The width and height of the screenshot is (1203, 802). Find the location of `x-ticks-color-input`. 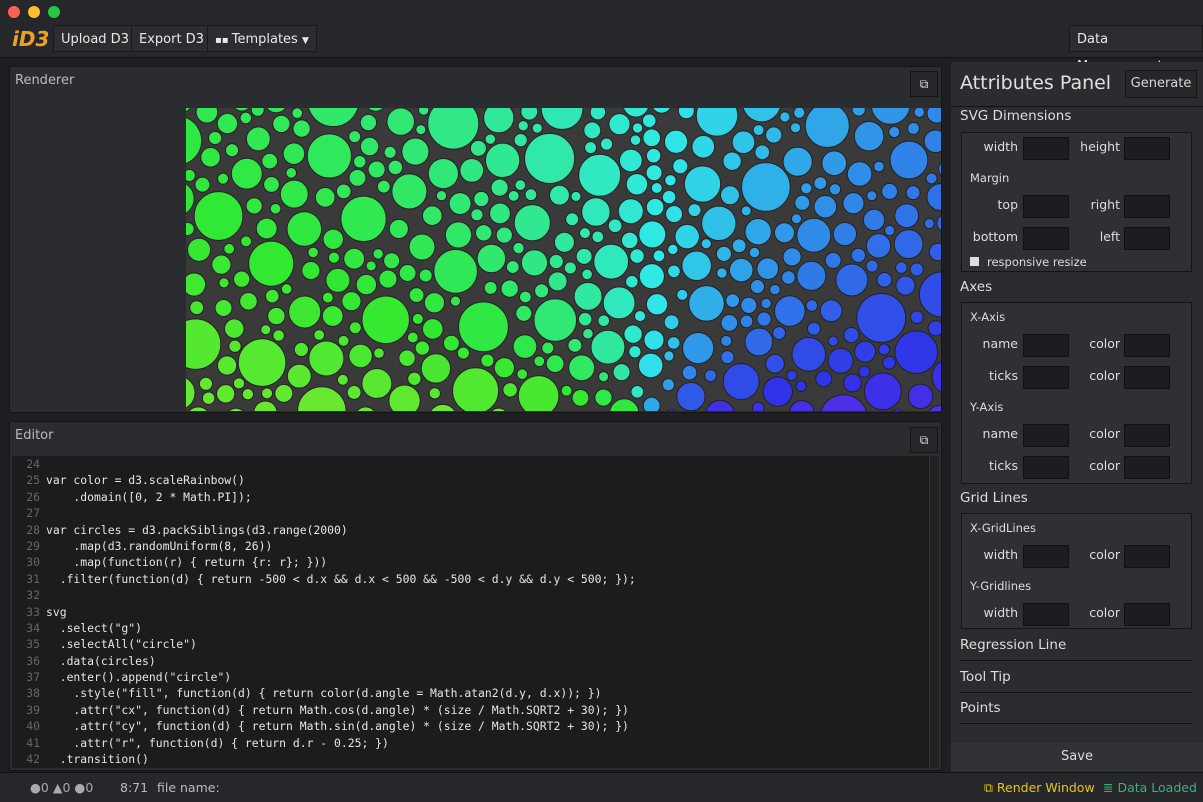

x-ticks-color-input is located at coordinates (1147, 377).